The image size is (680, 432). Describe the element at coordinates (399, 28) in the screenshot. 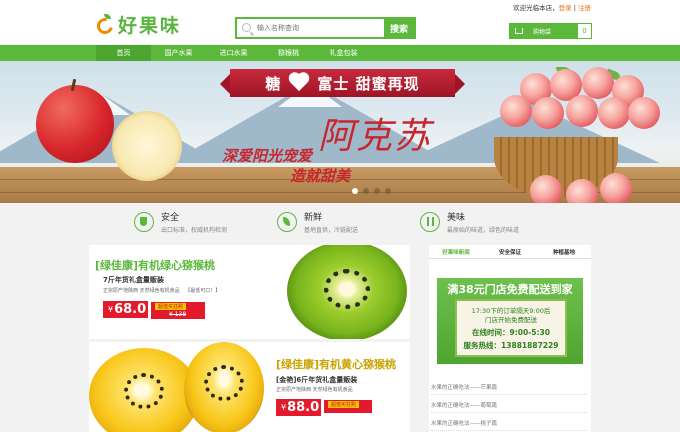

I see `search-button: 搜索` at that location.